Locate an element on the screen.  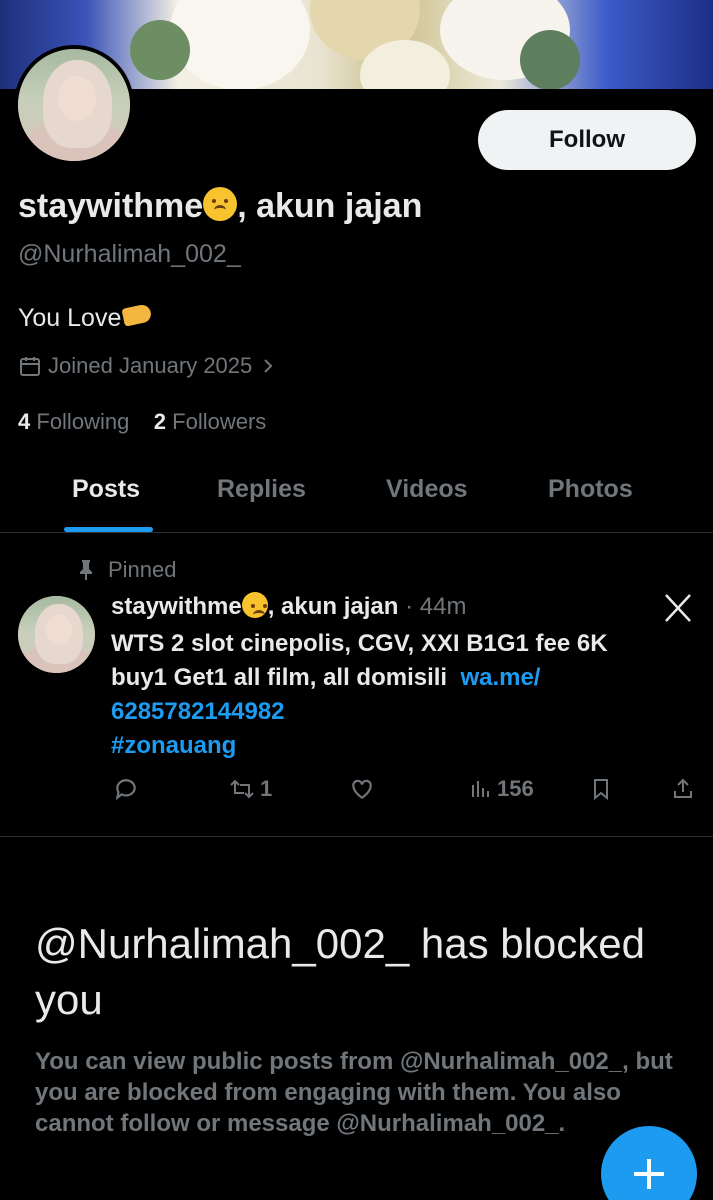
share-button is located at coordinates (683, 789).